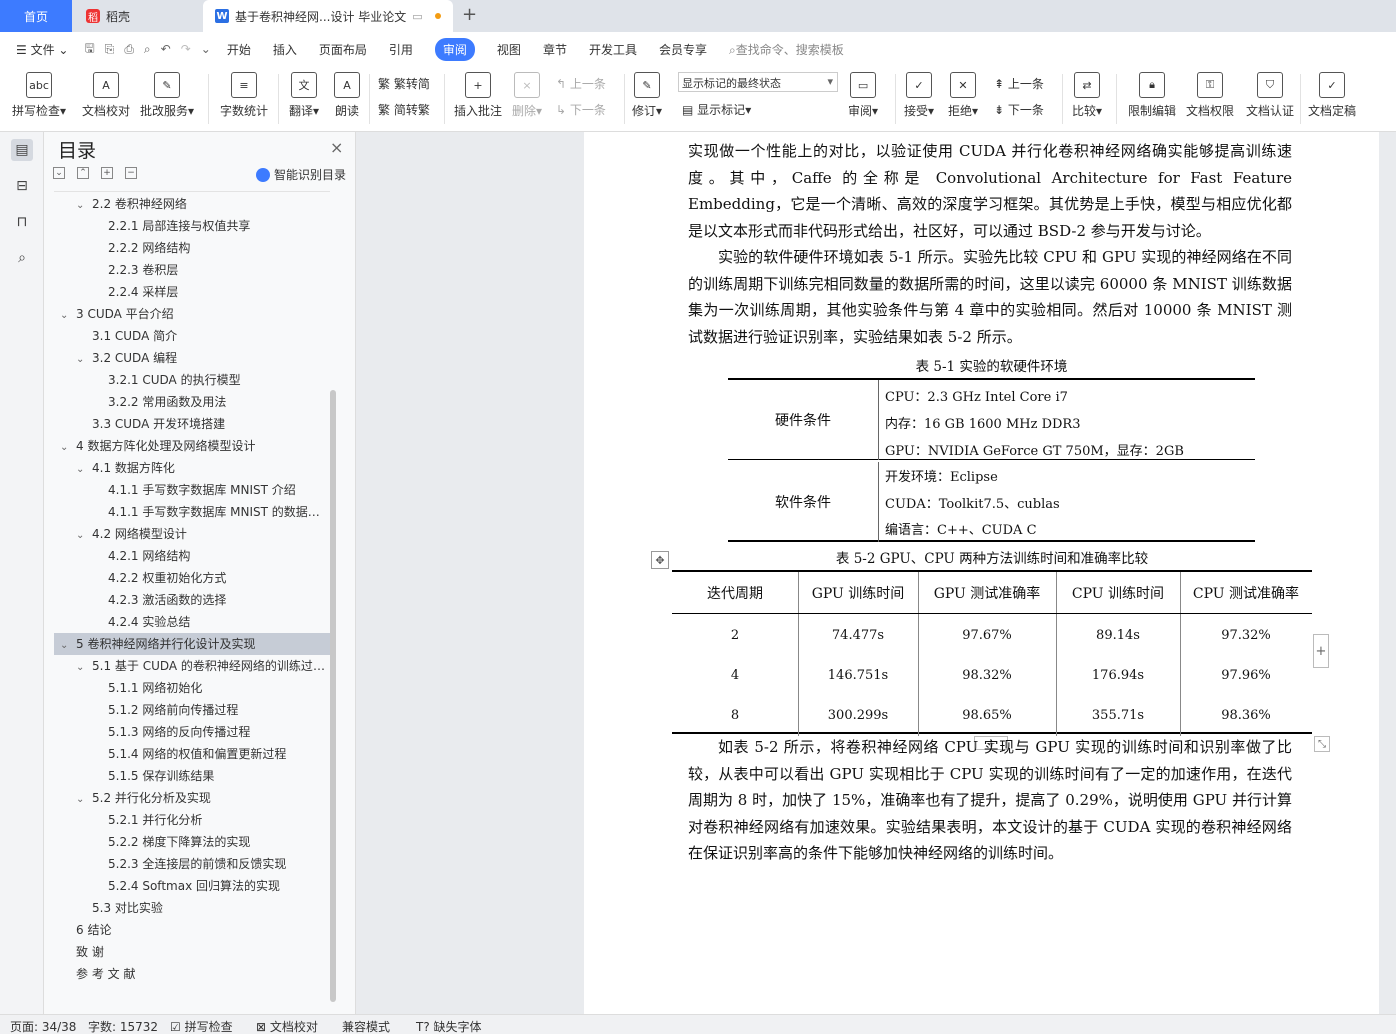  What do you see at coordinates (147, 49) in the screenshot?
I see `preview-icon: ⌕` at bounding box center [147, 49].